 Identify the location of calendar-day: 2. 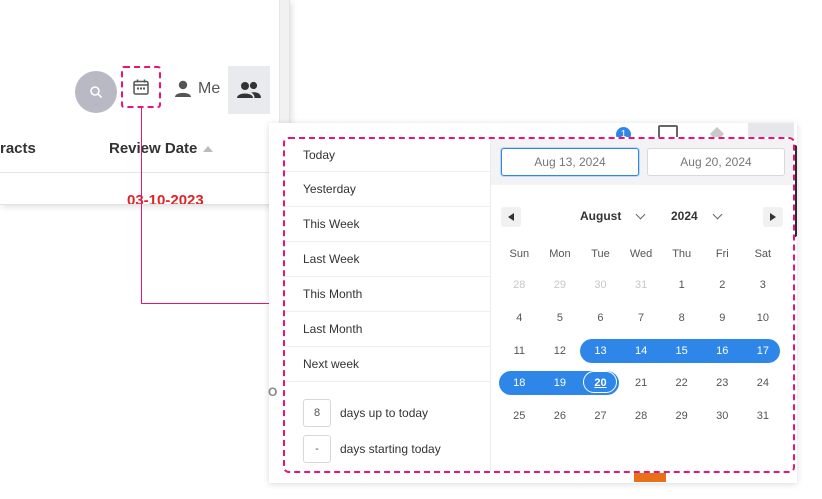
(722, 285).